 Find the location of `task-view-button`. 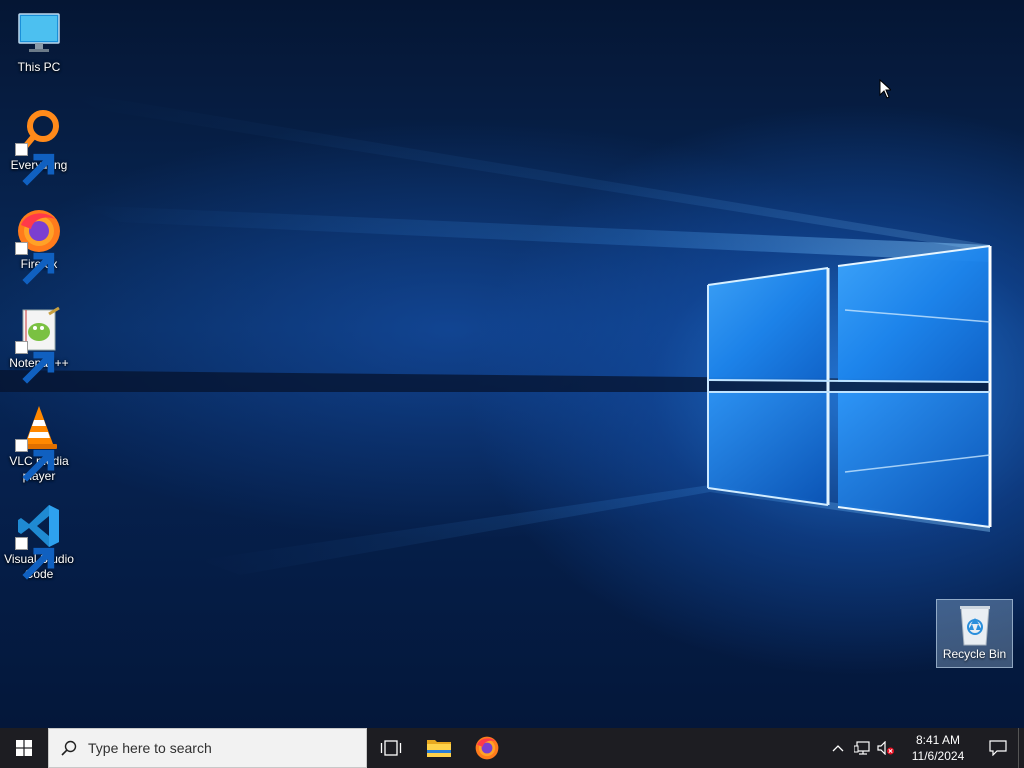

task-view-button is located at coordinates (391, 748).